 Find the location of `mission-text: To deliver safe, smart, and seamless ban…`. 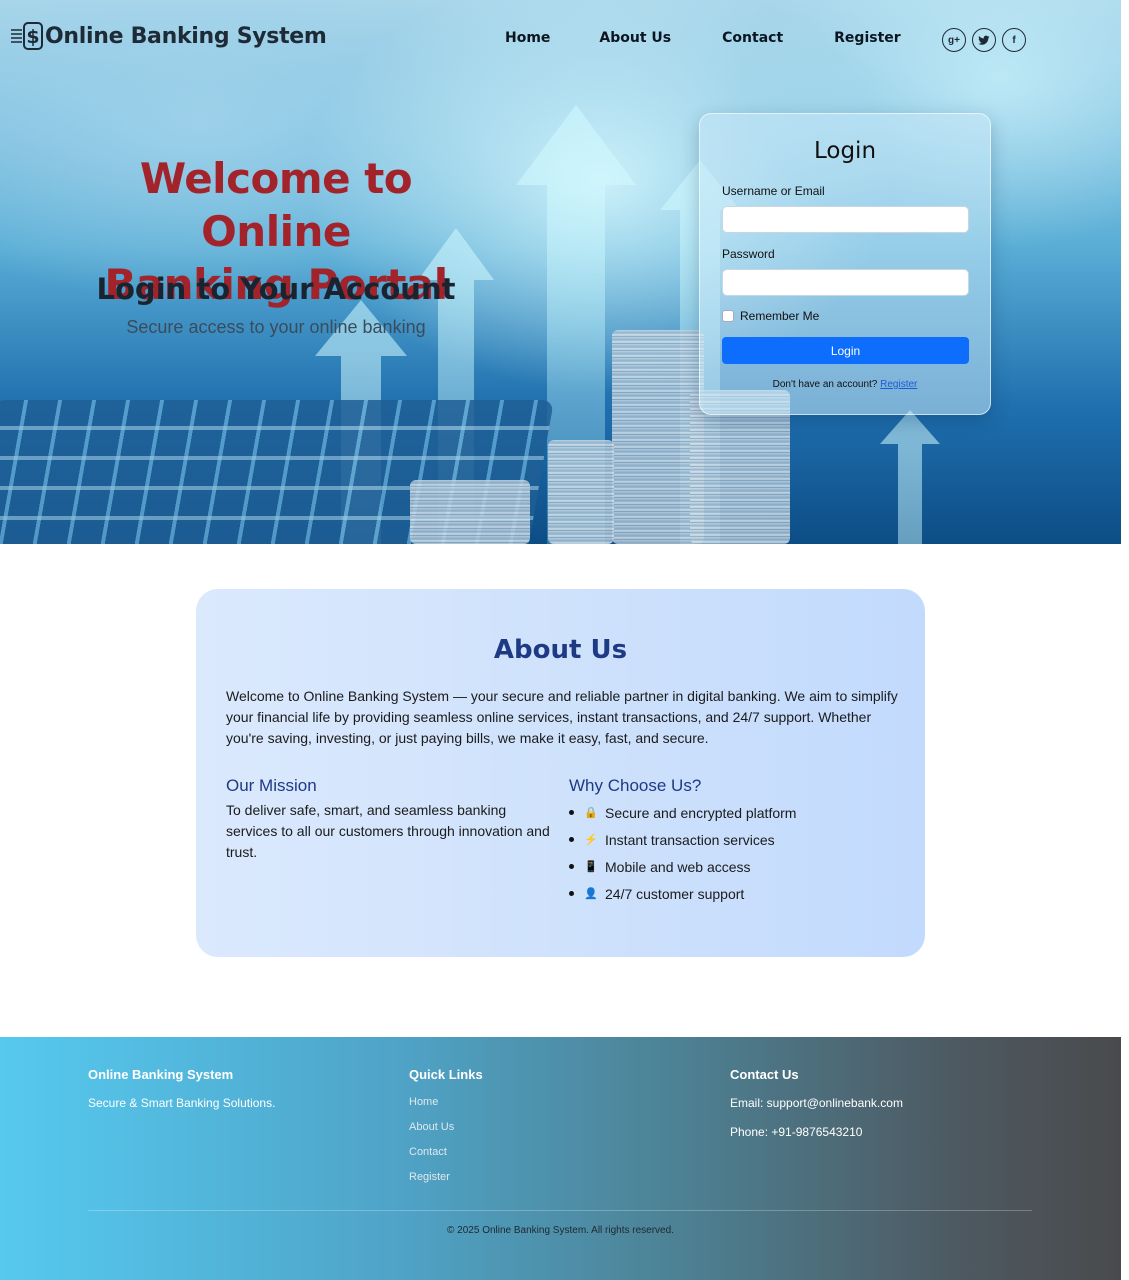

mission-text: To deliver safe, smart, and seamless ban… is located at coordinates (388, 831).